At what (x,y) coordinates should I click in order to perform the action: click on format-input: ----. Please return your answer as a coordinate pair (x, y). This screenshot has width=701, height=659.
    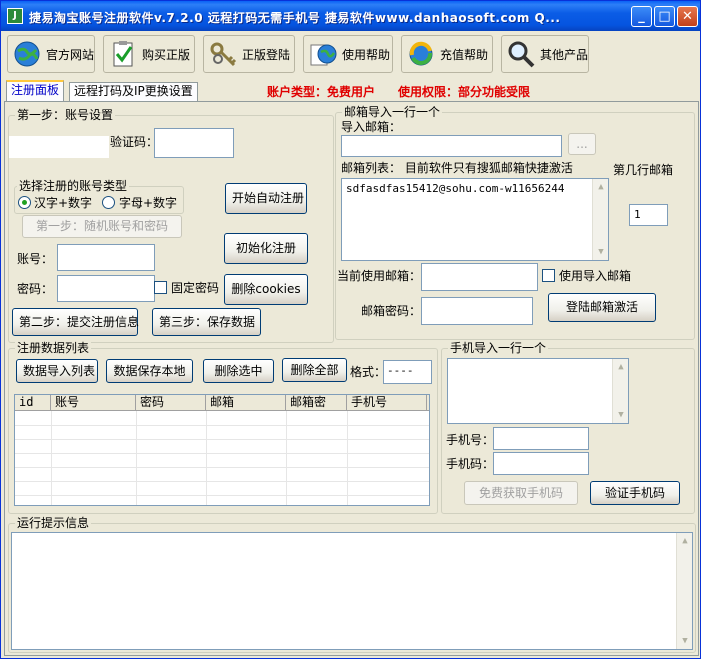
    Looking at the image, I should click on (407, 372).